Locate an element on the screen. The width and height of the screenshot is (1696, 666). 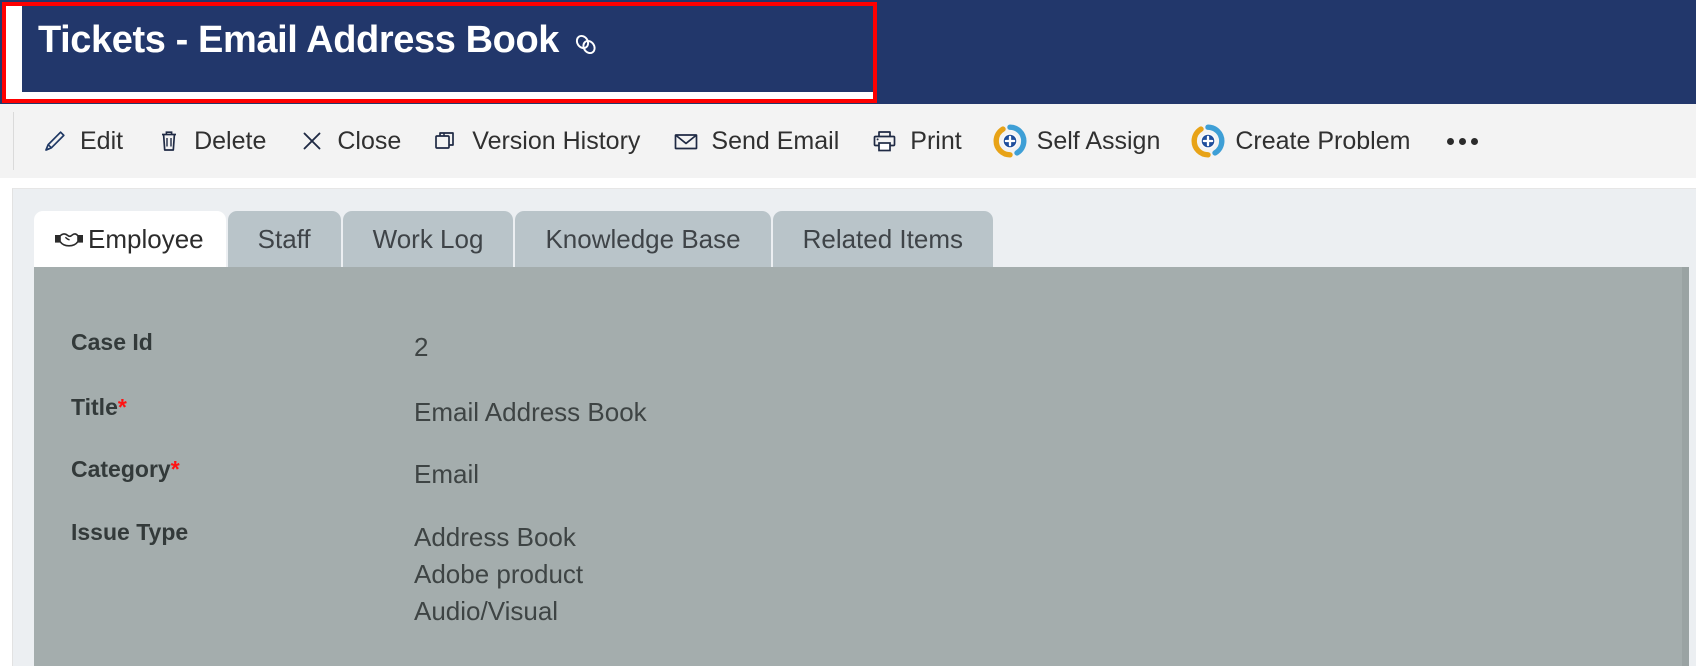
version-history-button: Version History is located at coordinates (536, 141).